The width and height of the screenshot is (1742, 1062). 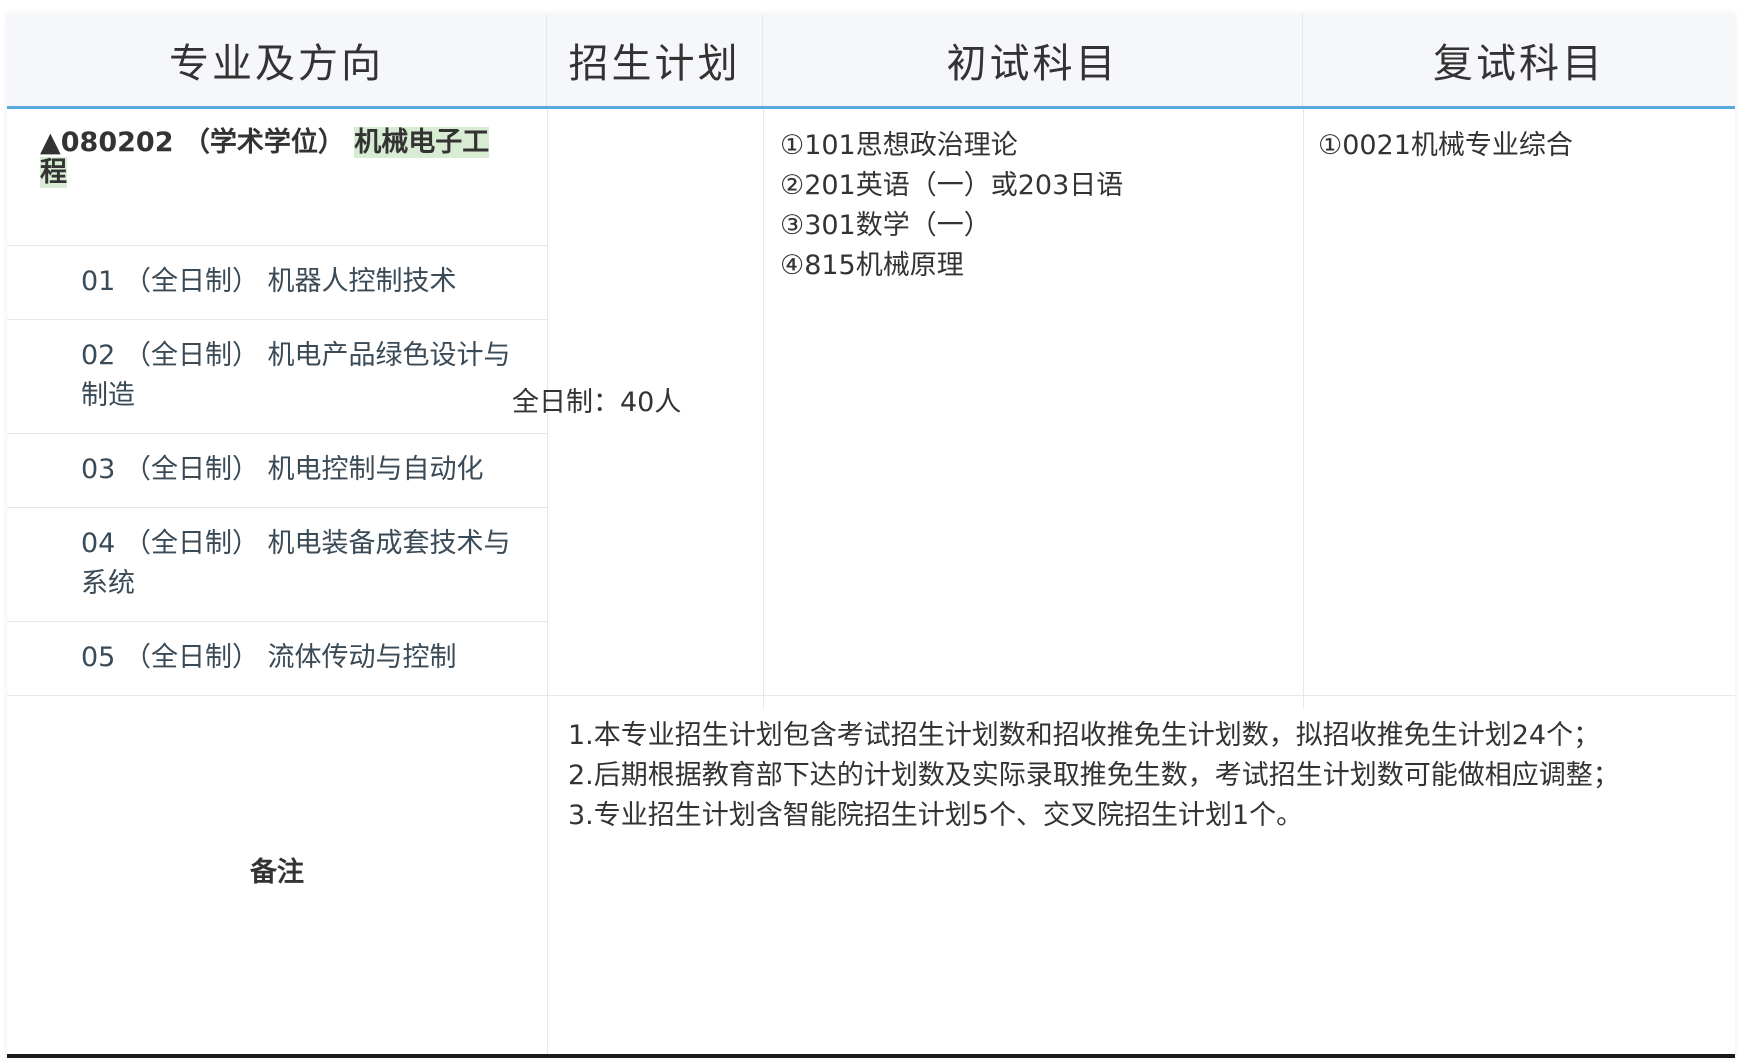 What do you see at coordinates (597, 402) in the screenshot?
I see `enrollment-plan: 全日制：40人` at bounding box center [597, 402].